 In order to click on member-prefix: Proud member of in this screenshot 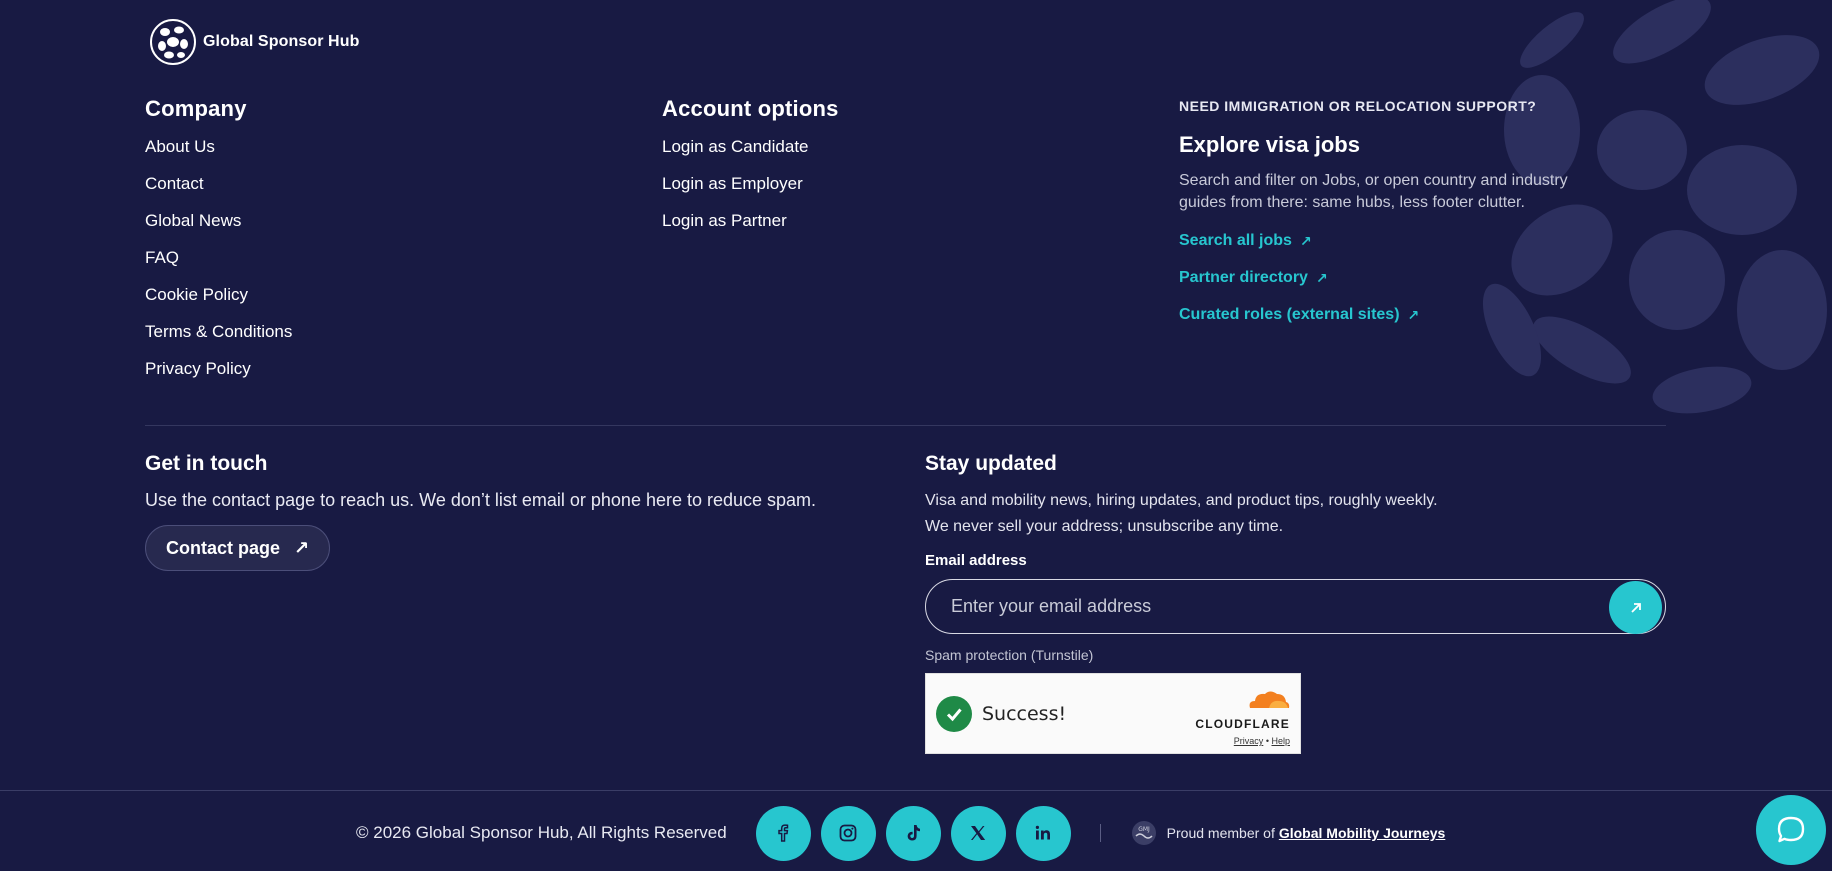, I will do `click(1220, 833)`.